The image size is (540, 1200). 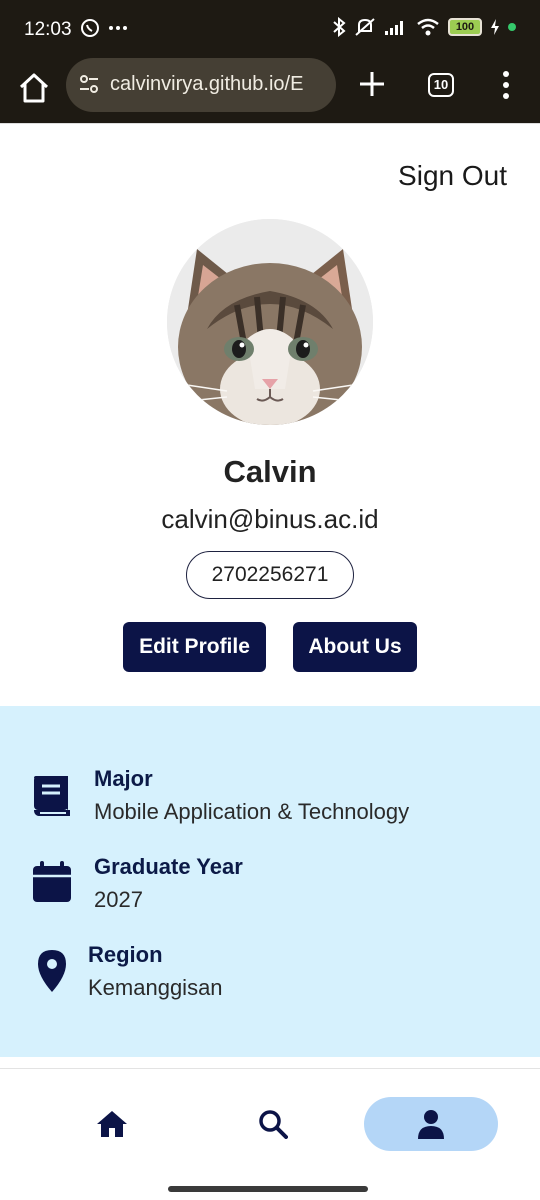 What do you see at coordinates (194, 647) in the screenshot?
I see `edit-profile-button: Edit Profile` at bounding box center [194, 647].